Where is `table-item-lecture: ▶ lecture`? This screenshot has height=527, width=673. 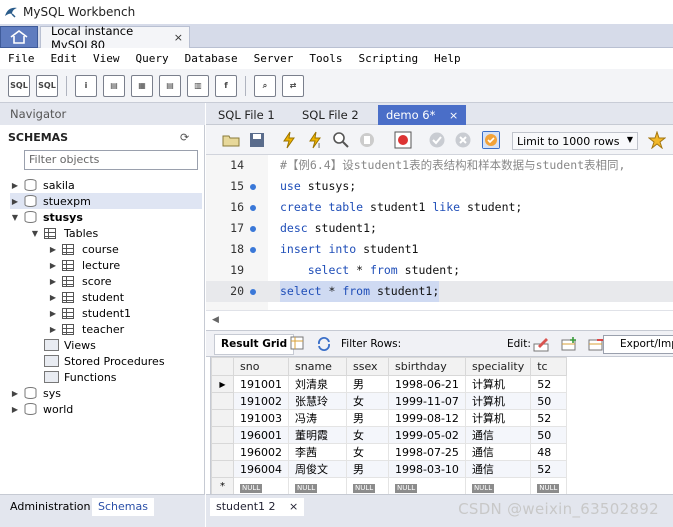 table-item-lecture: ▶ lecture is located at coordinates (84, 265).